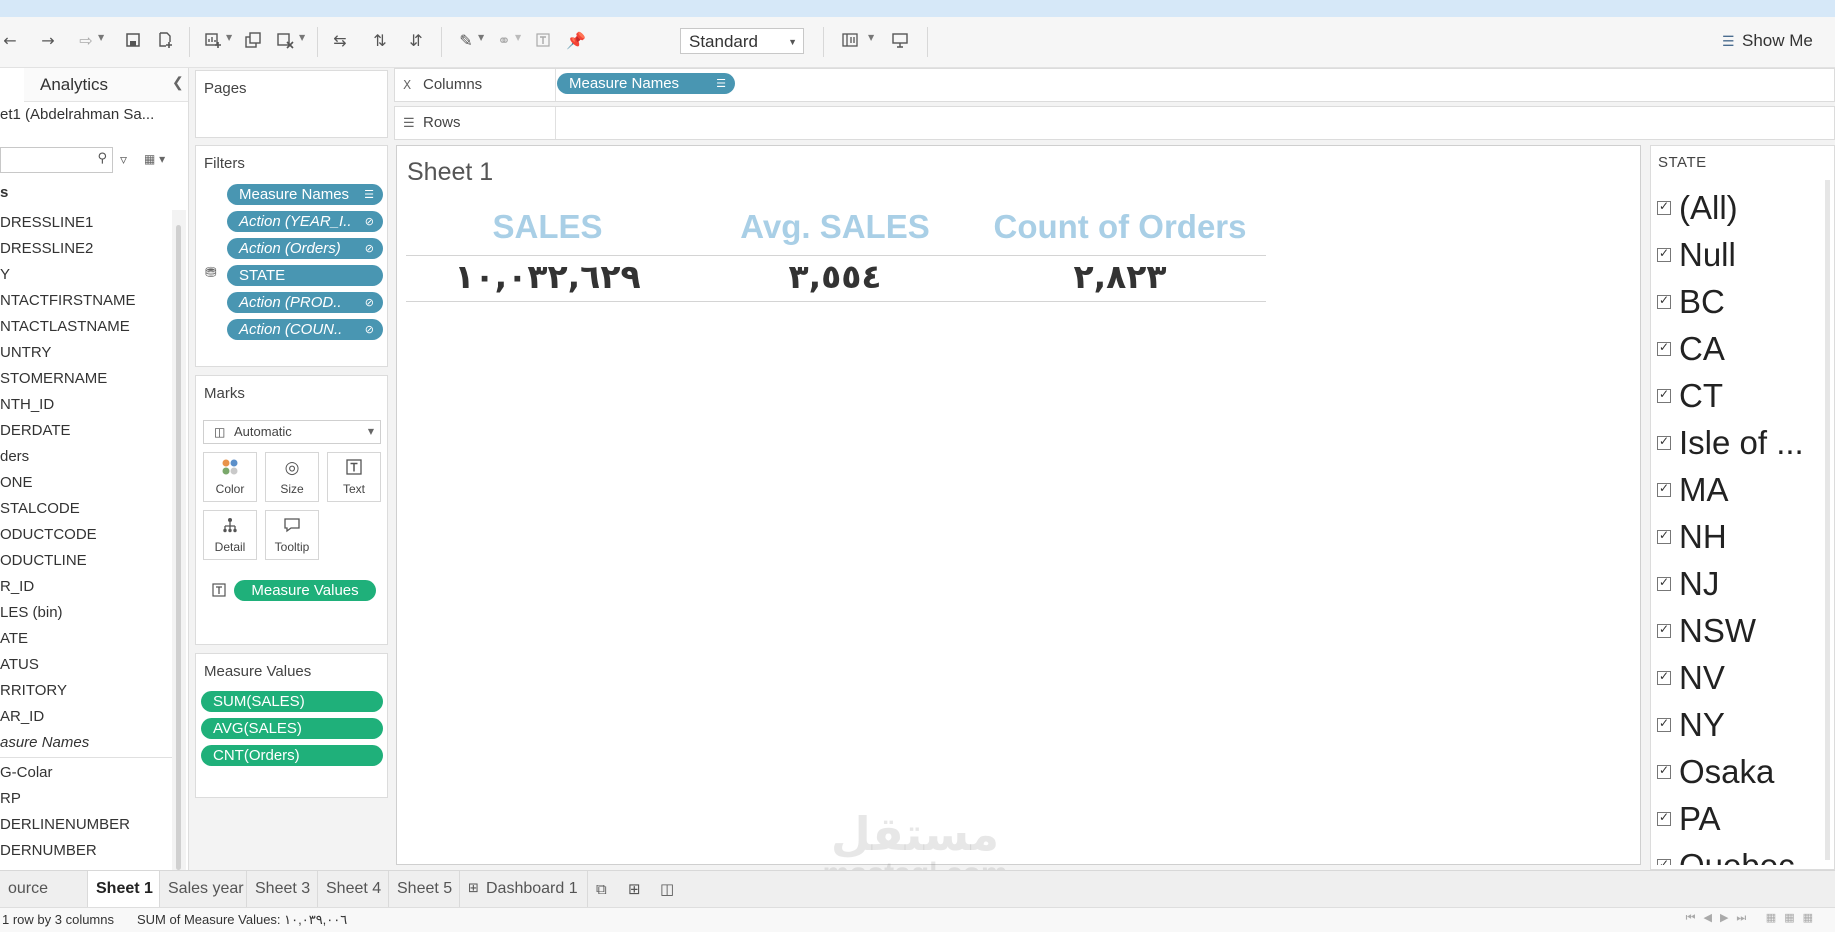  What do you see at coordinates (48, 534) in the screenshot?
I see `list-item: ODUCTCODE` at bounding box center [48, 534].